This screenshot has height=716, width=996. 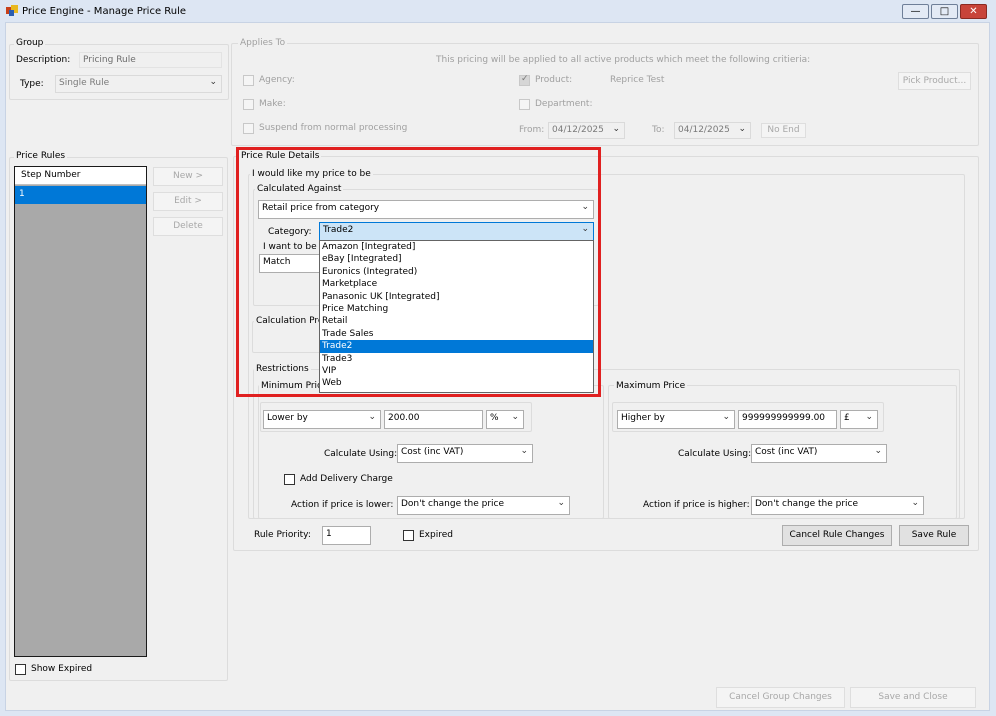 What do you see at coordinates (715, 454) in the screenshot?
I see `max-calculate-using-label: Calculate Using:` at bounding box center [715, 454].